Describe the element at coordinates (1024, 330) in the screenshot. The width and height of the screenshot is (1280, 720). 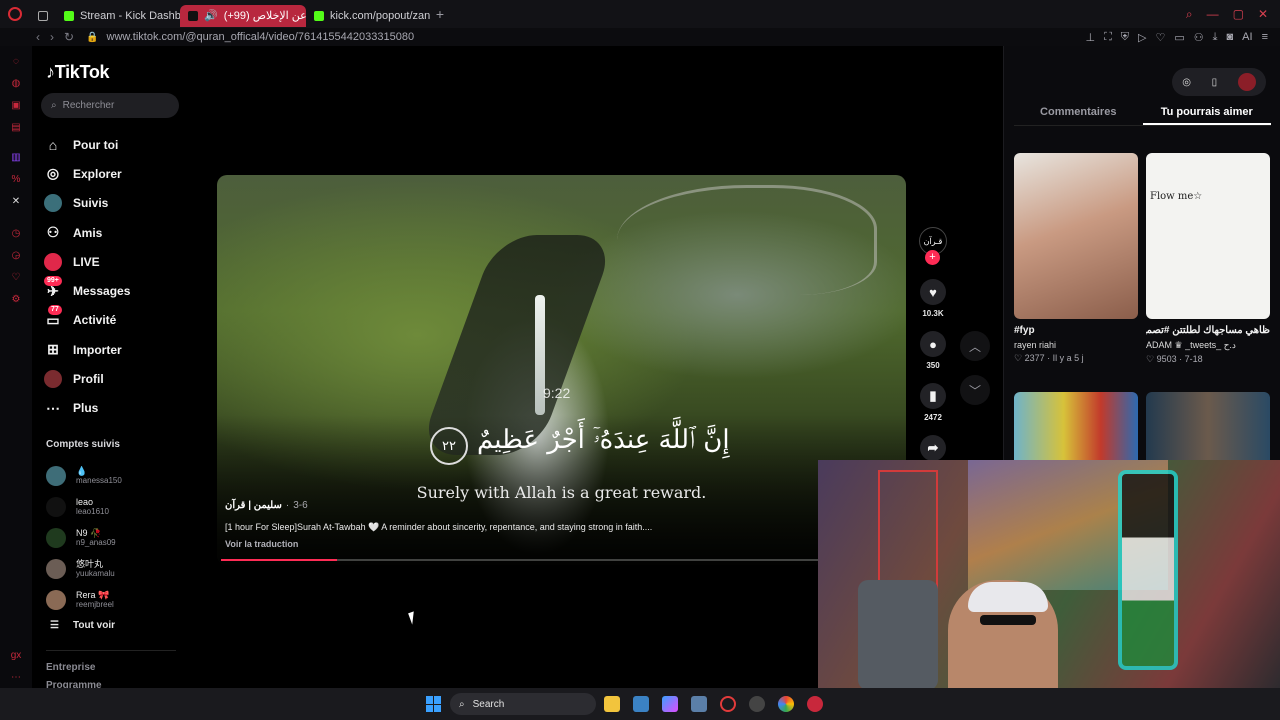
I see `card-title: #fyp` at that location.